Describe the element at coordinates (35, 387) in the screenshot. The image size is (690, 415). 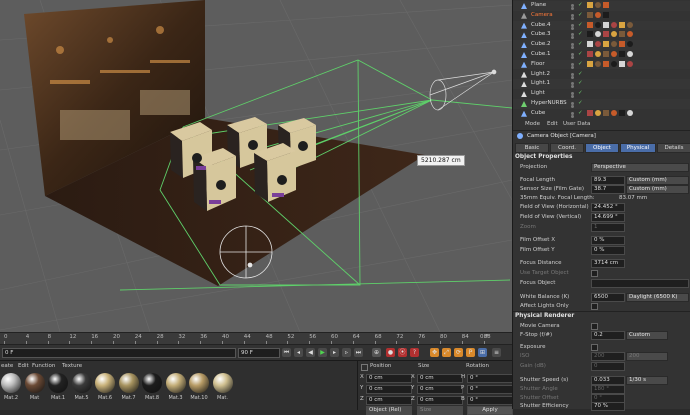
I see `material-swatch: Mat` at that location.